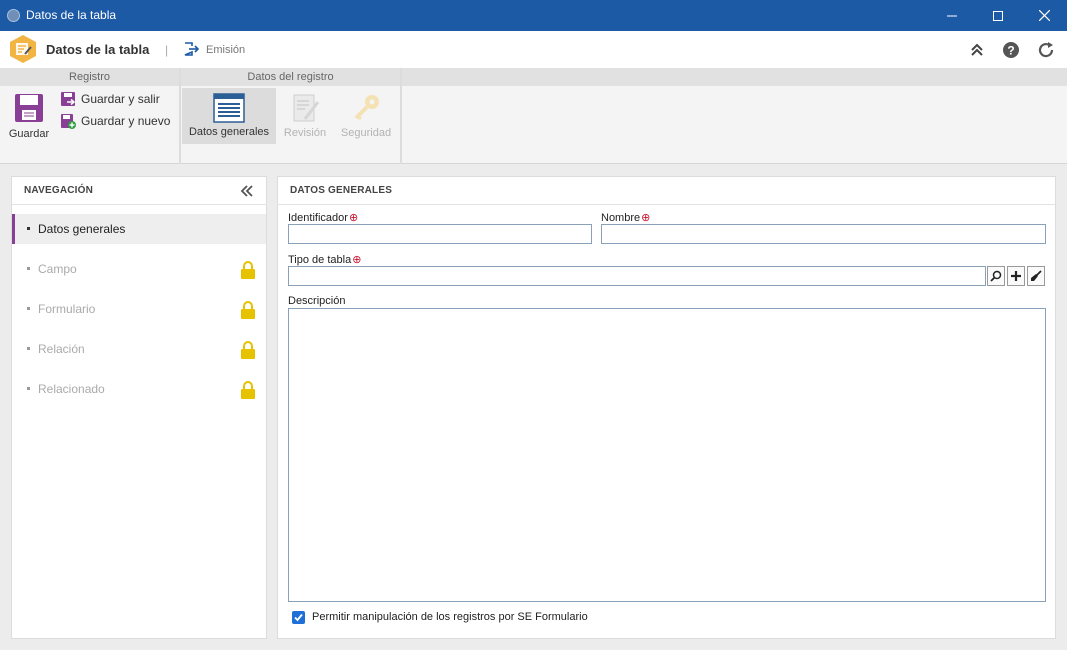 This screenshot has height=650, width=1067. Describe the element at coordinates (57, 269) in the screenshot. I see `nav-item-label: Campo` at that location.